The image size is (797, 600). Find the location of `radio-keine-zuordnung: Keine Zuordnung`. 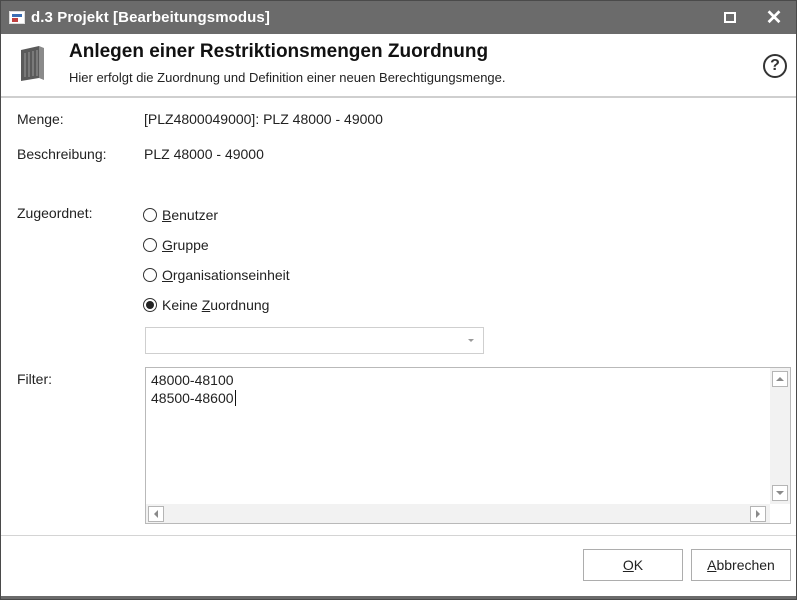

radio-keine-zuordnung: Keine Zuordnung is located at coordinates (206, 305).